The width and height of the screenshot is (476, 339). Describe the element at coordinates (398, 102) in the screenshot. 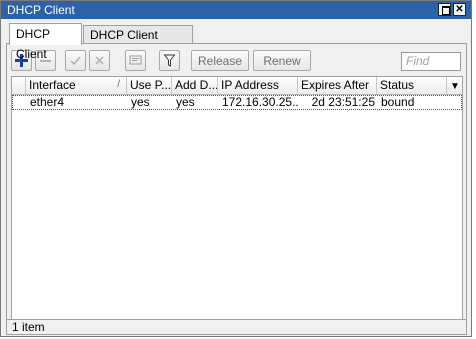

I see `cell-status: bound` at that location.